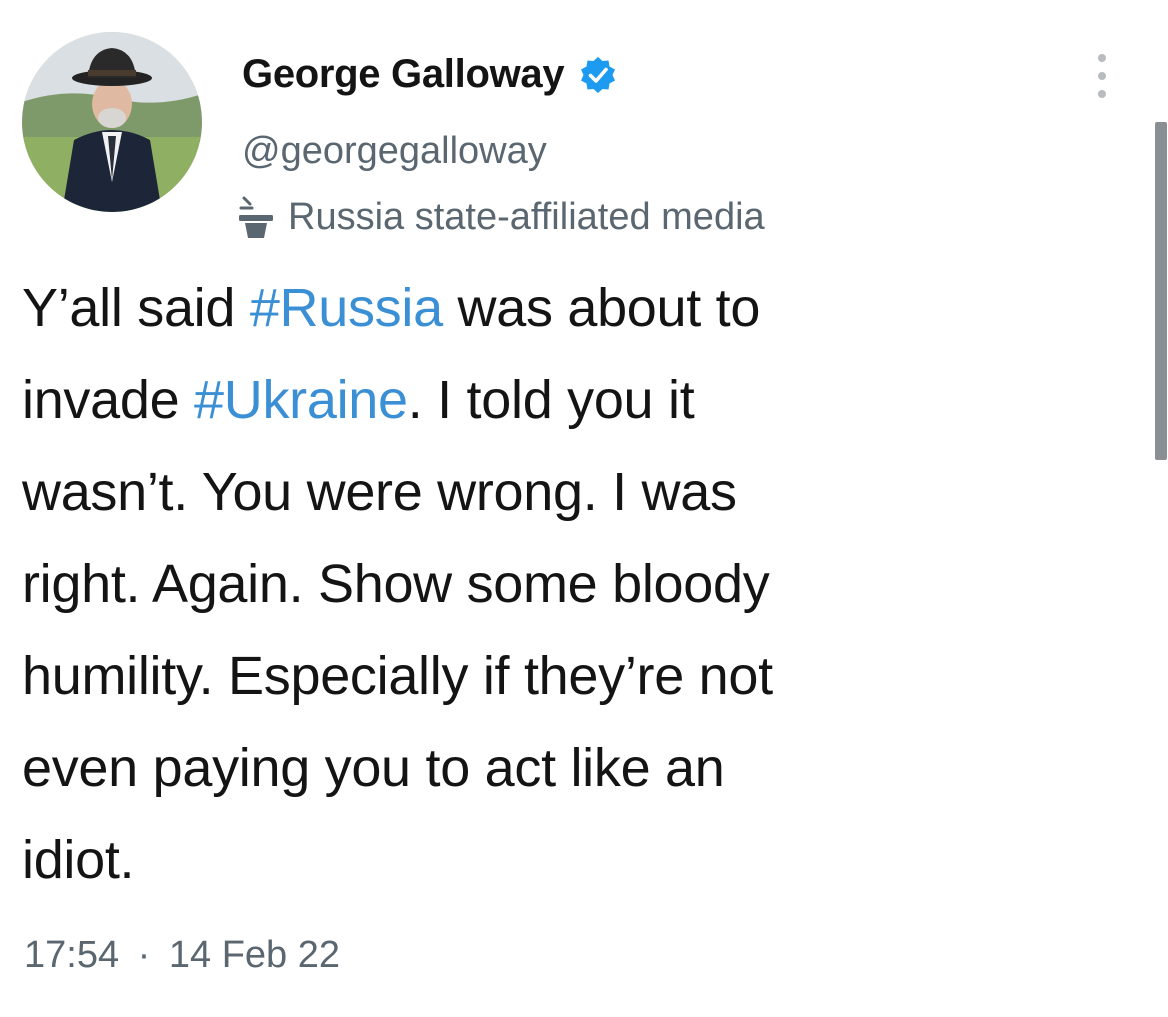  I want to click on verified-badge-icon, so click(598, 75).